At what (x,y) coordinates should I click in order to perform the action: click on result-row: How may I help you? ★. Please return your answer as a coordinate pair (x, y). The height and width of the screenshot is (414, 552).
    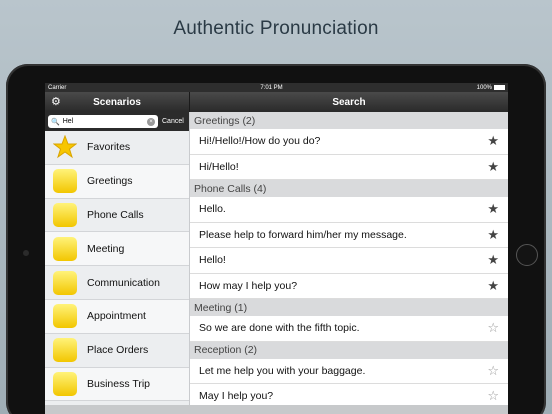
    Looking at the image, I should click on (349, 286).